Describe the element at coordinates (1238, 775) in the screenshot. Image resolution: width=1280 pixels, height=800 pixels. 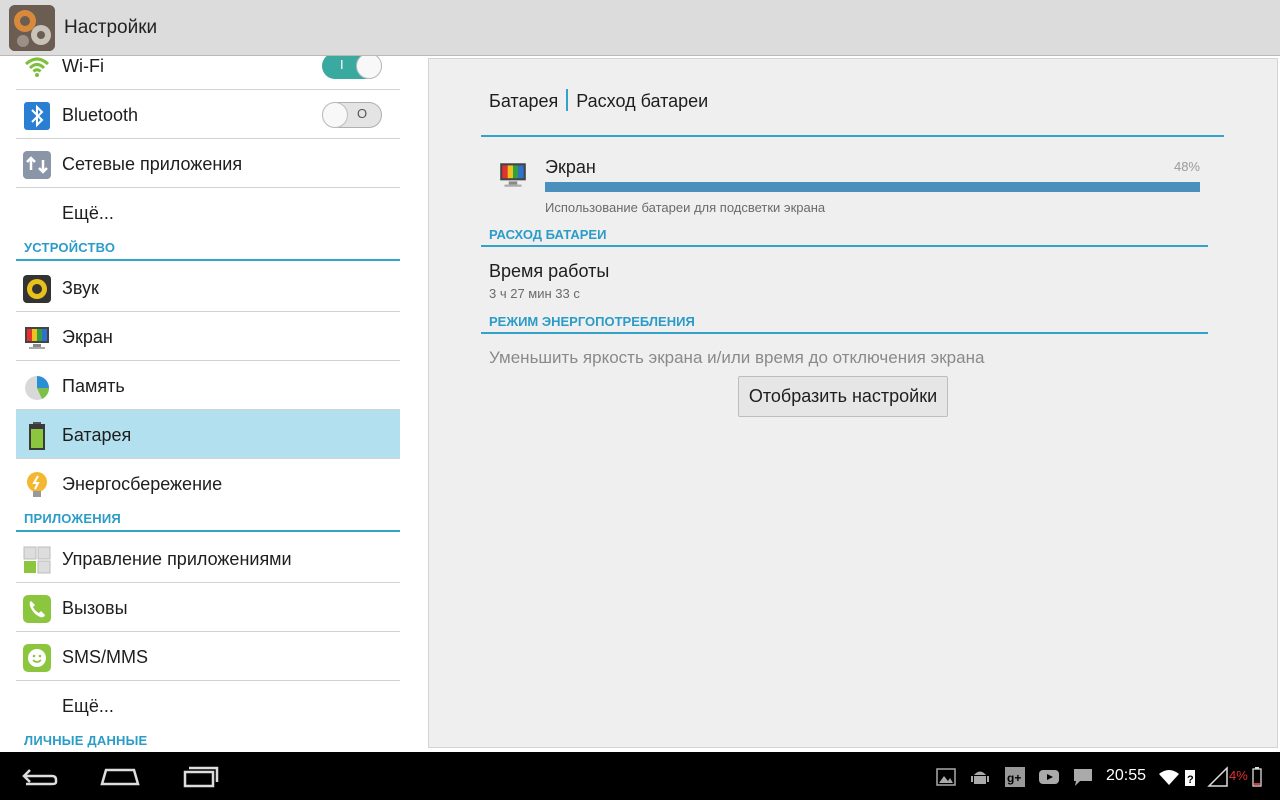
I see `battery-percent: 4%` at that location.